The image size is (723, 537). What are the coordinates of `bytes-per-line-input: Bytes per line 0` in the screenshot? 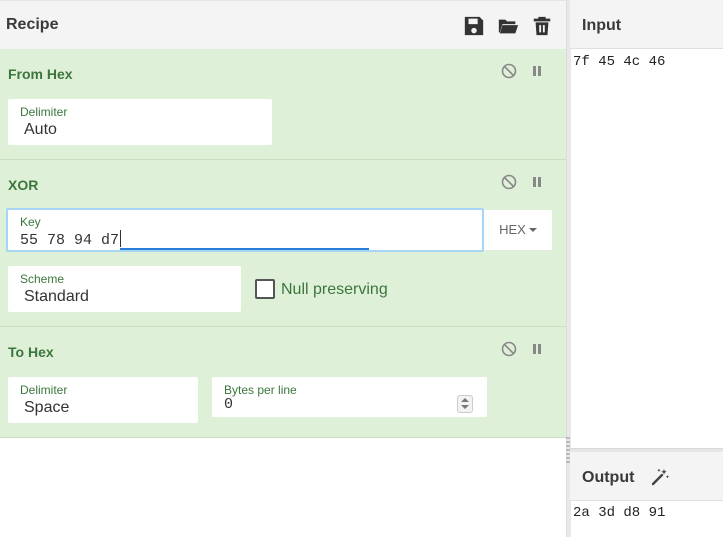 It's located at (349, 397).